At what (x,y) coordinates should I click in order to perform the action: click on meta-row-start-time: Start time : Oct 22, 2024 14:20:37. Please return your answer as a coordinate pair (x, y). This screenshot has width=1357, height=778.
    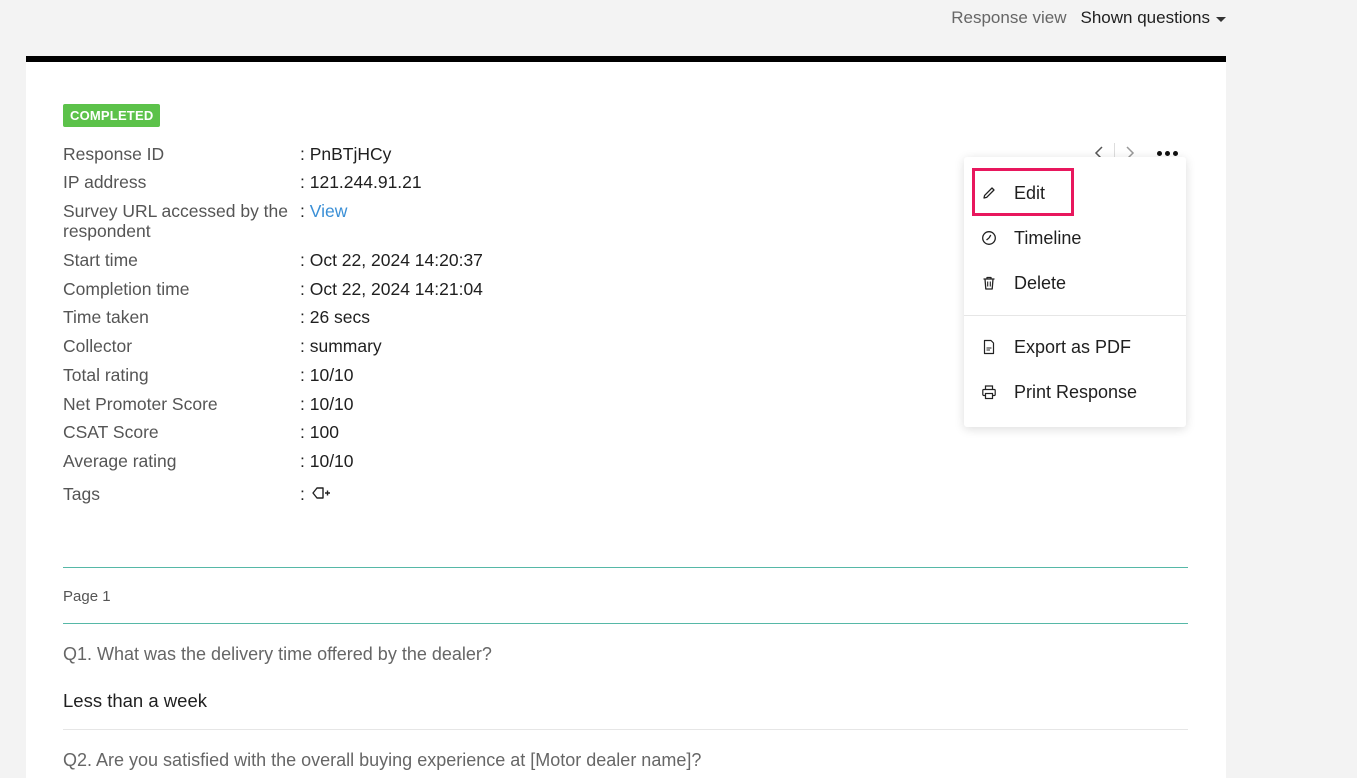
    Looking at the image, I should click on (273, 260).